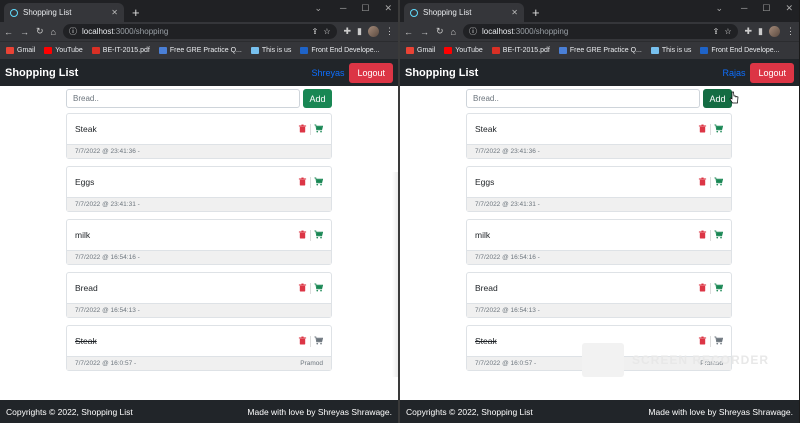 Image resolution: width=800 pixels, height=423 pixels. What do you see at coordinates (485, 182) in the screenshot?
I see `item-name: Eggs` at bounding box center [485, 182].